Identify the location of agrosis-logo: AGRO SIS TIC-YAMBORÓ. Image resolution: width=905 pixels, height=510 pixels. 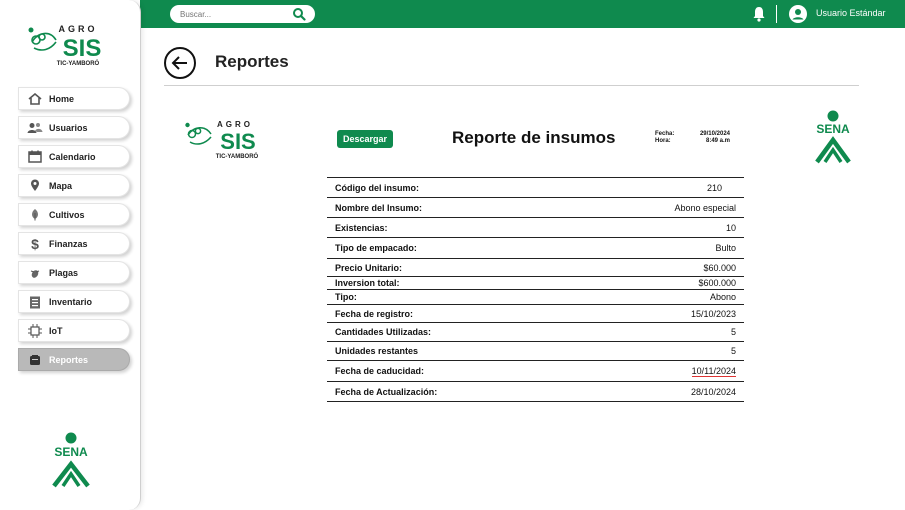
(70, 44).